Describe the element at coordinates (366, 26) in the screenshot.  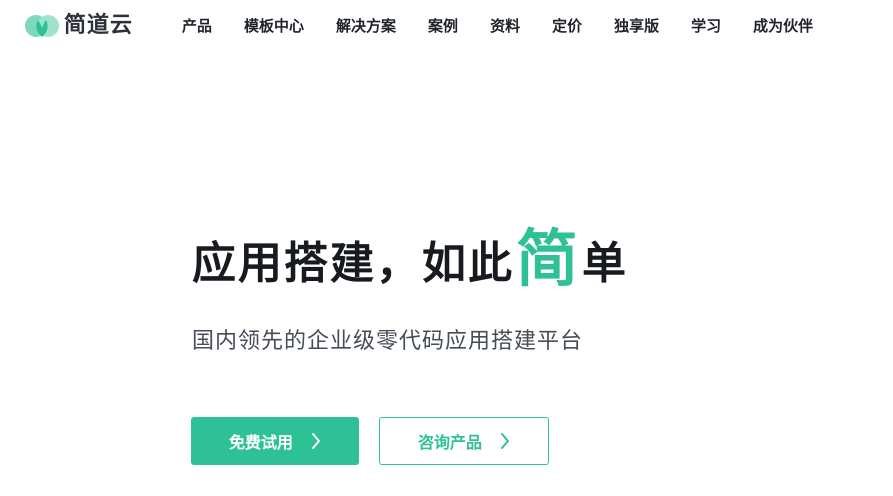
I see `nav-item-solutions: 解决方案` at that location.